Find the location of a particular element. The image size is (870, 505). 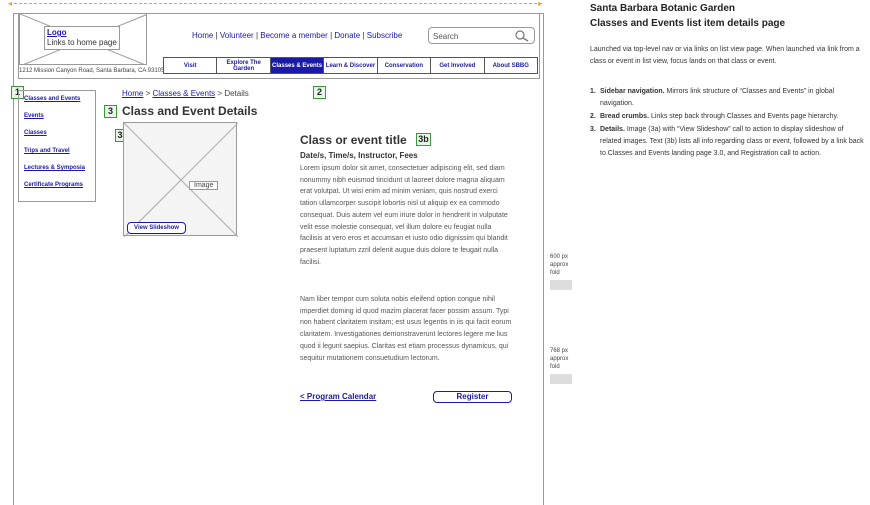

utility-link-volunteer: Volunteer is located at coordinates (237, 35).